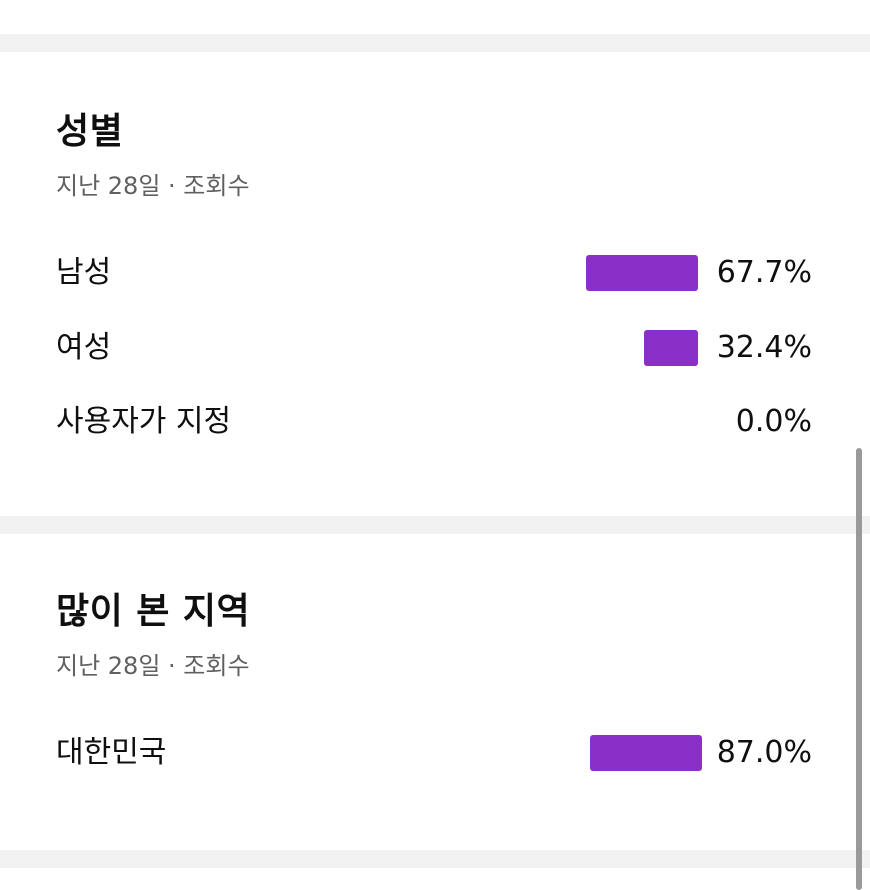  Describe the element at coordinates (90, 131) in the screenshot. I see `gender-title: 성별` at that location.